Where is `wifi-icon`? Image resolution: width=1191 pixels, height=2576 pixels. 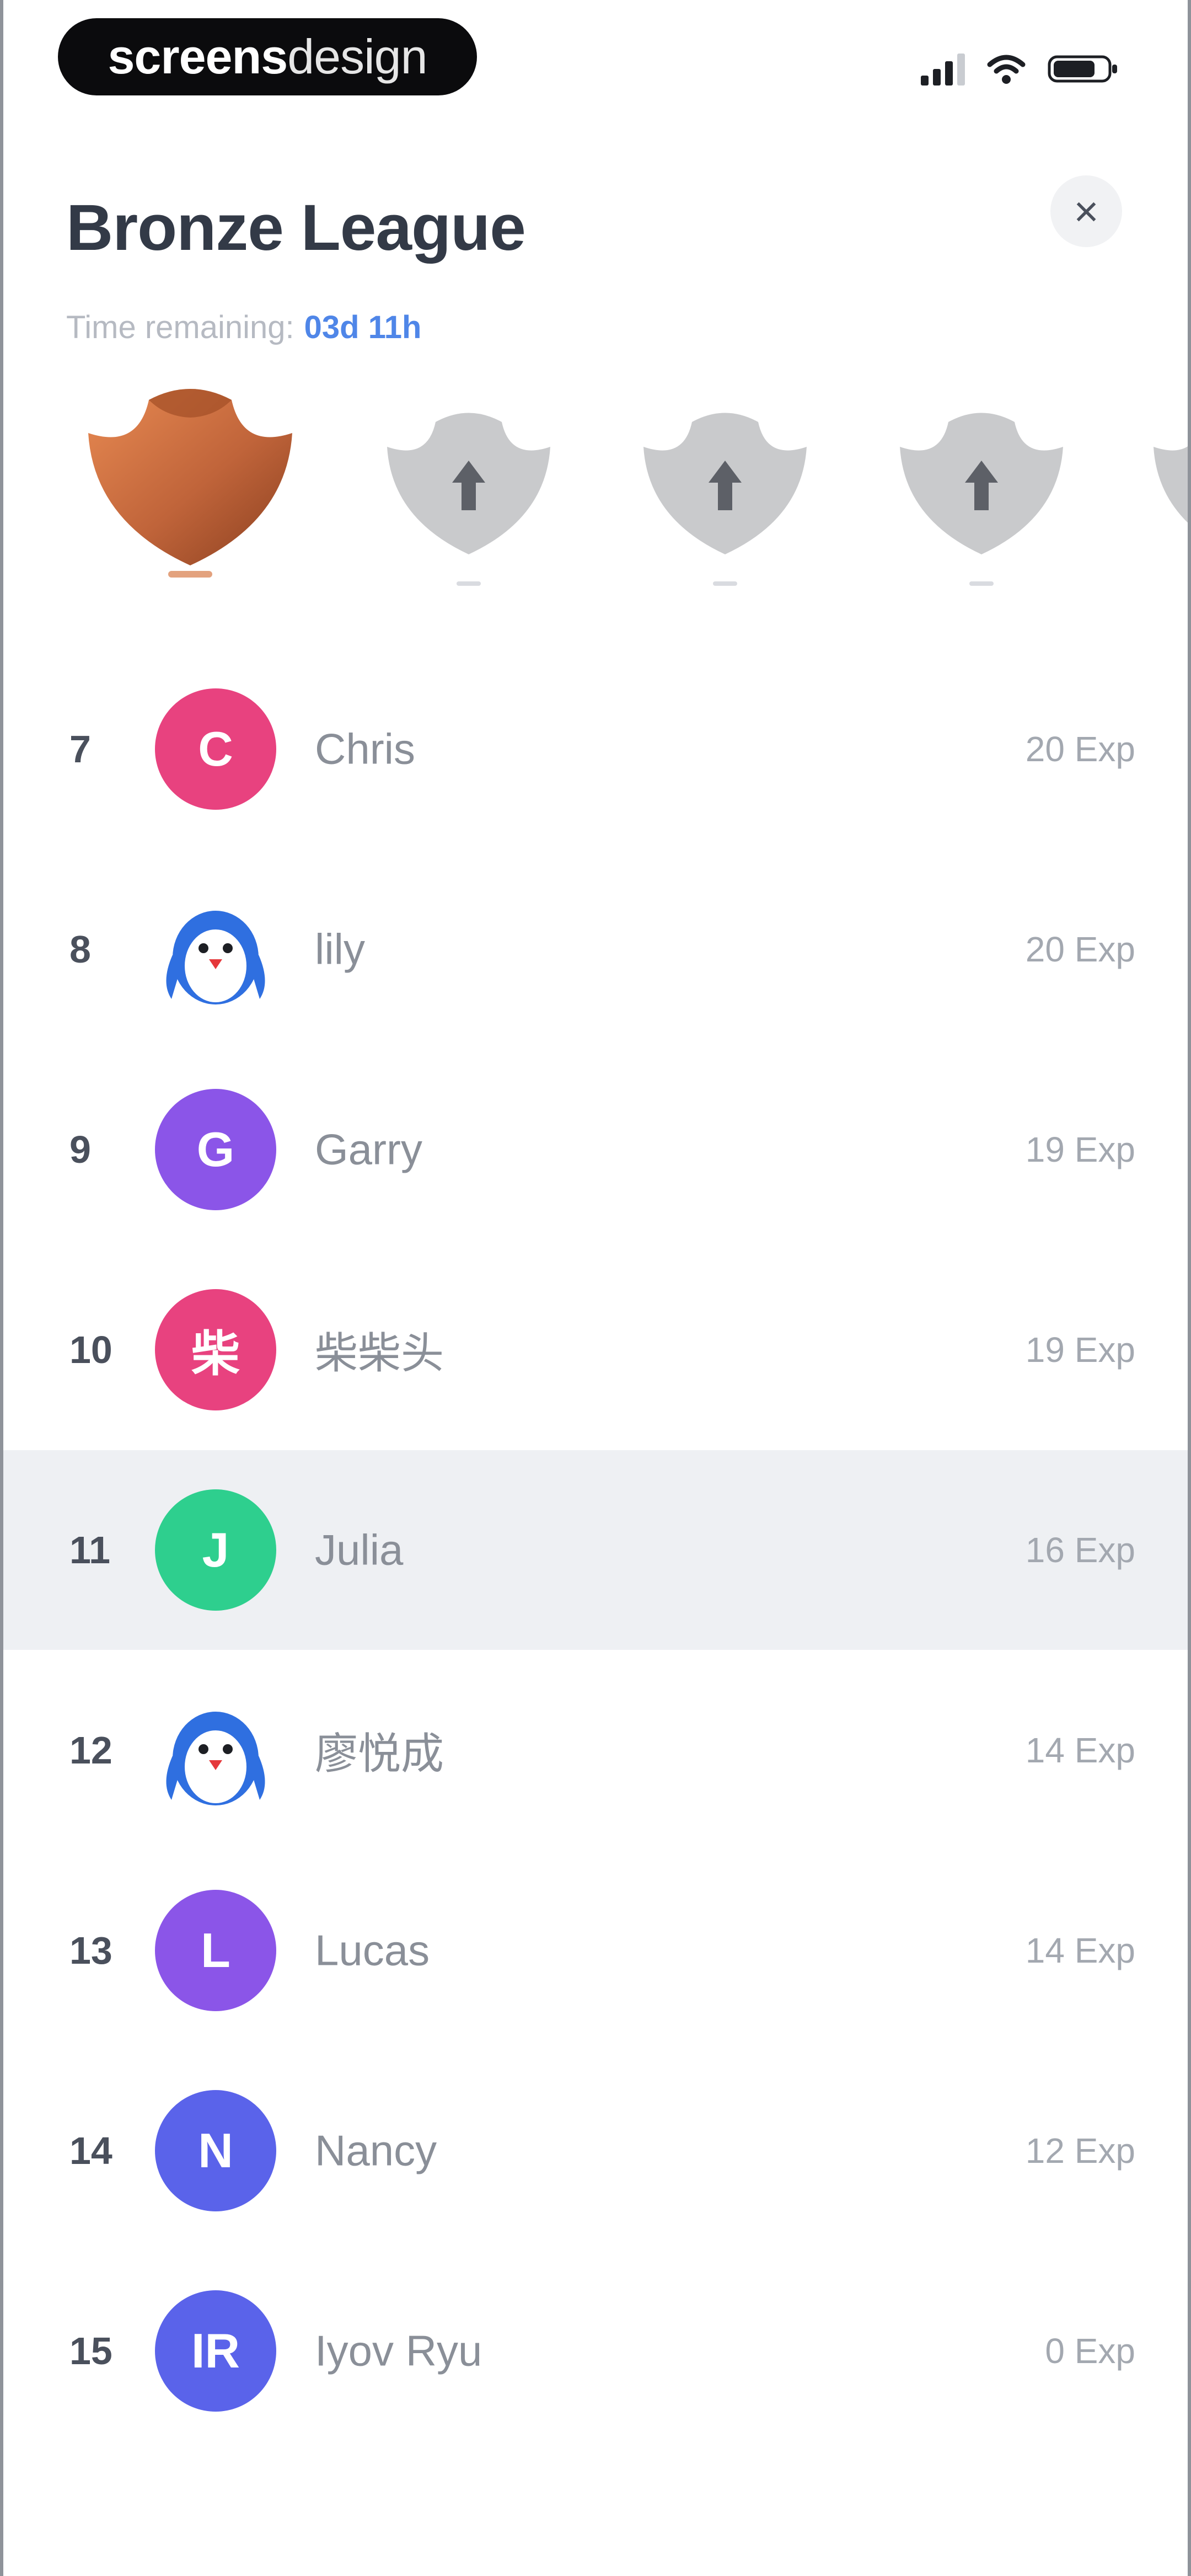
wifi-icon is located at coordinates (1006, 69).